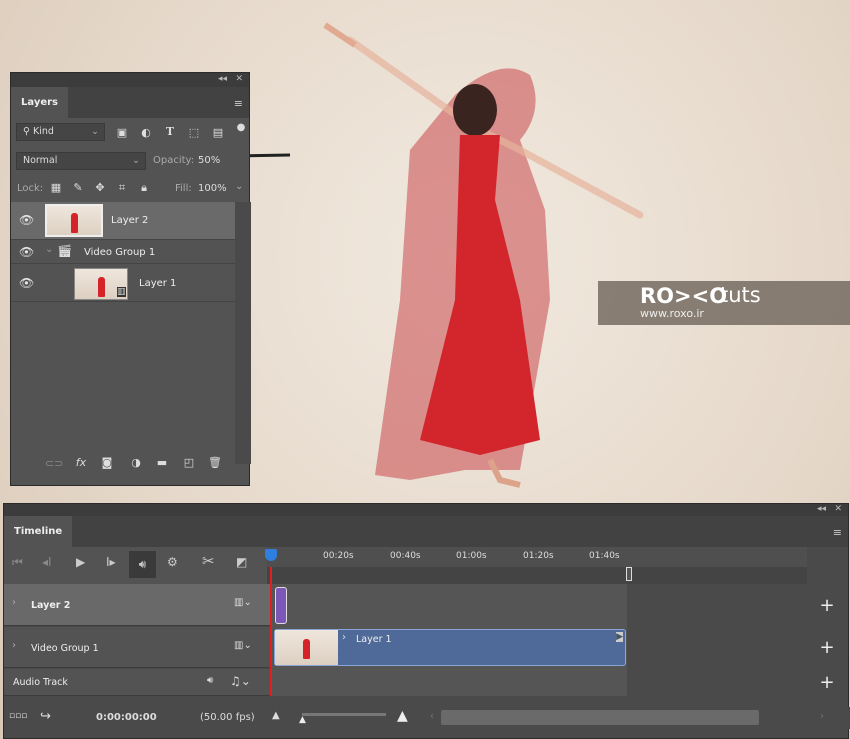 Image resolution: width=850 pixels, height=739 pixels. I want to click on new-adjustment-layer-icon: ◑, so click(136, 462).